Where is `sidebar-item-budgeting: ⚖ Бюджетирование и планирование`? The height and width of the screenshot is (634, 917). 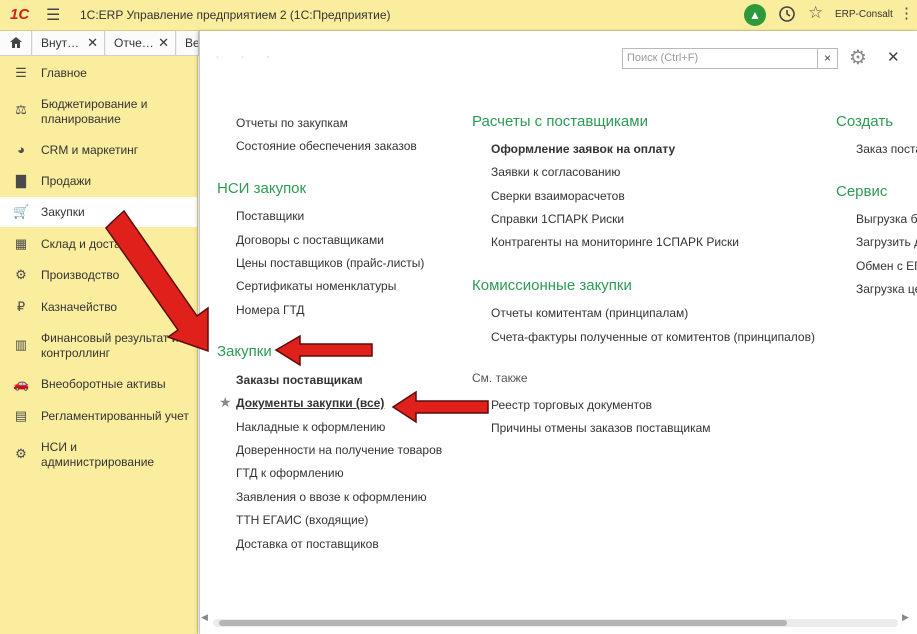
sidebar-item-budgeting: ⚖ Бюджетирование и планирование is located at coordinates (98, 112).